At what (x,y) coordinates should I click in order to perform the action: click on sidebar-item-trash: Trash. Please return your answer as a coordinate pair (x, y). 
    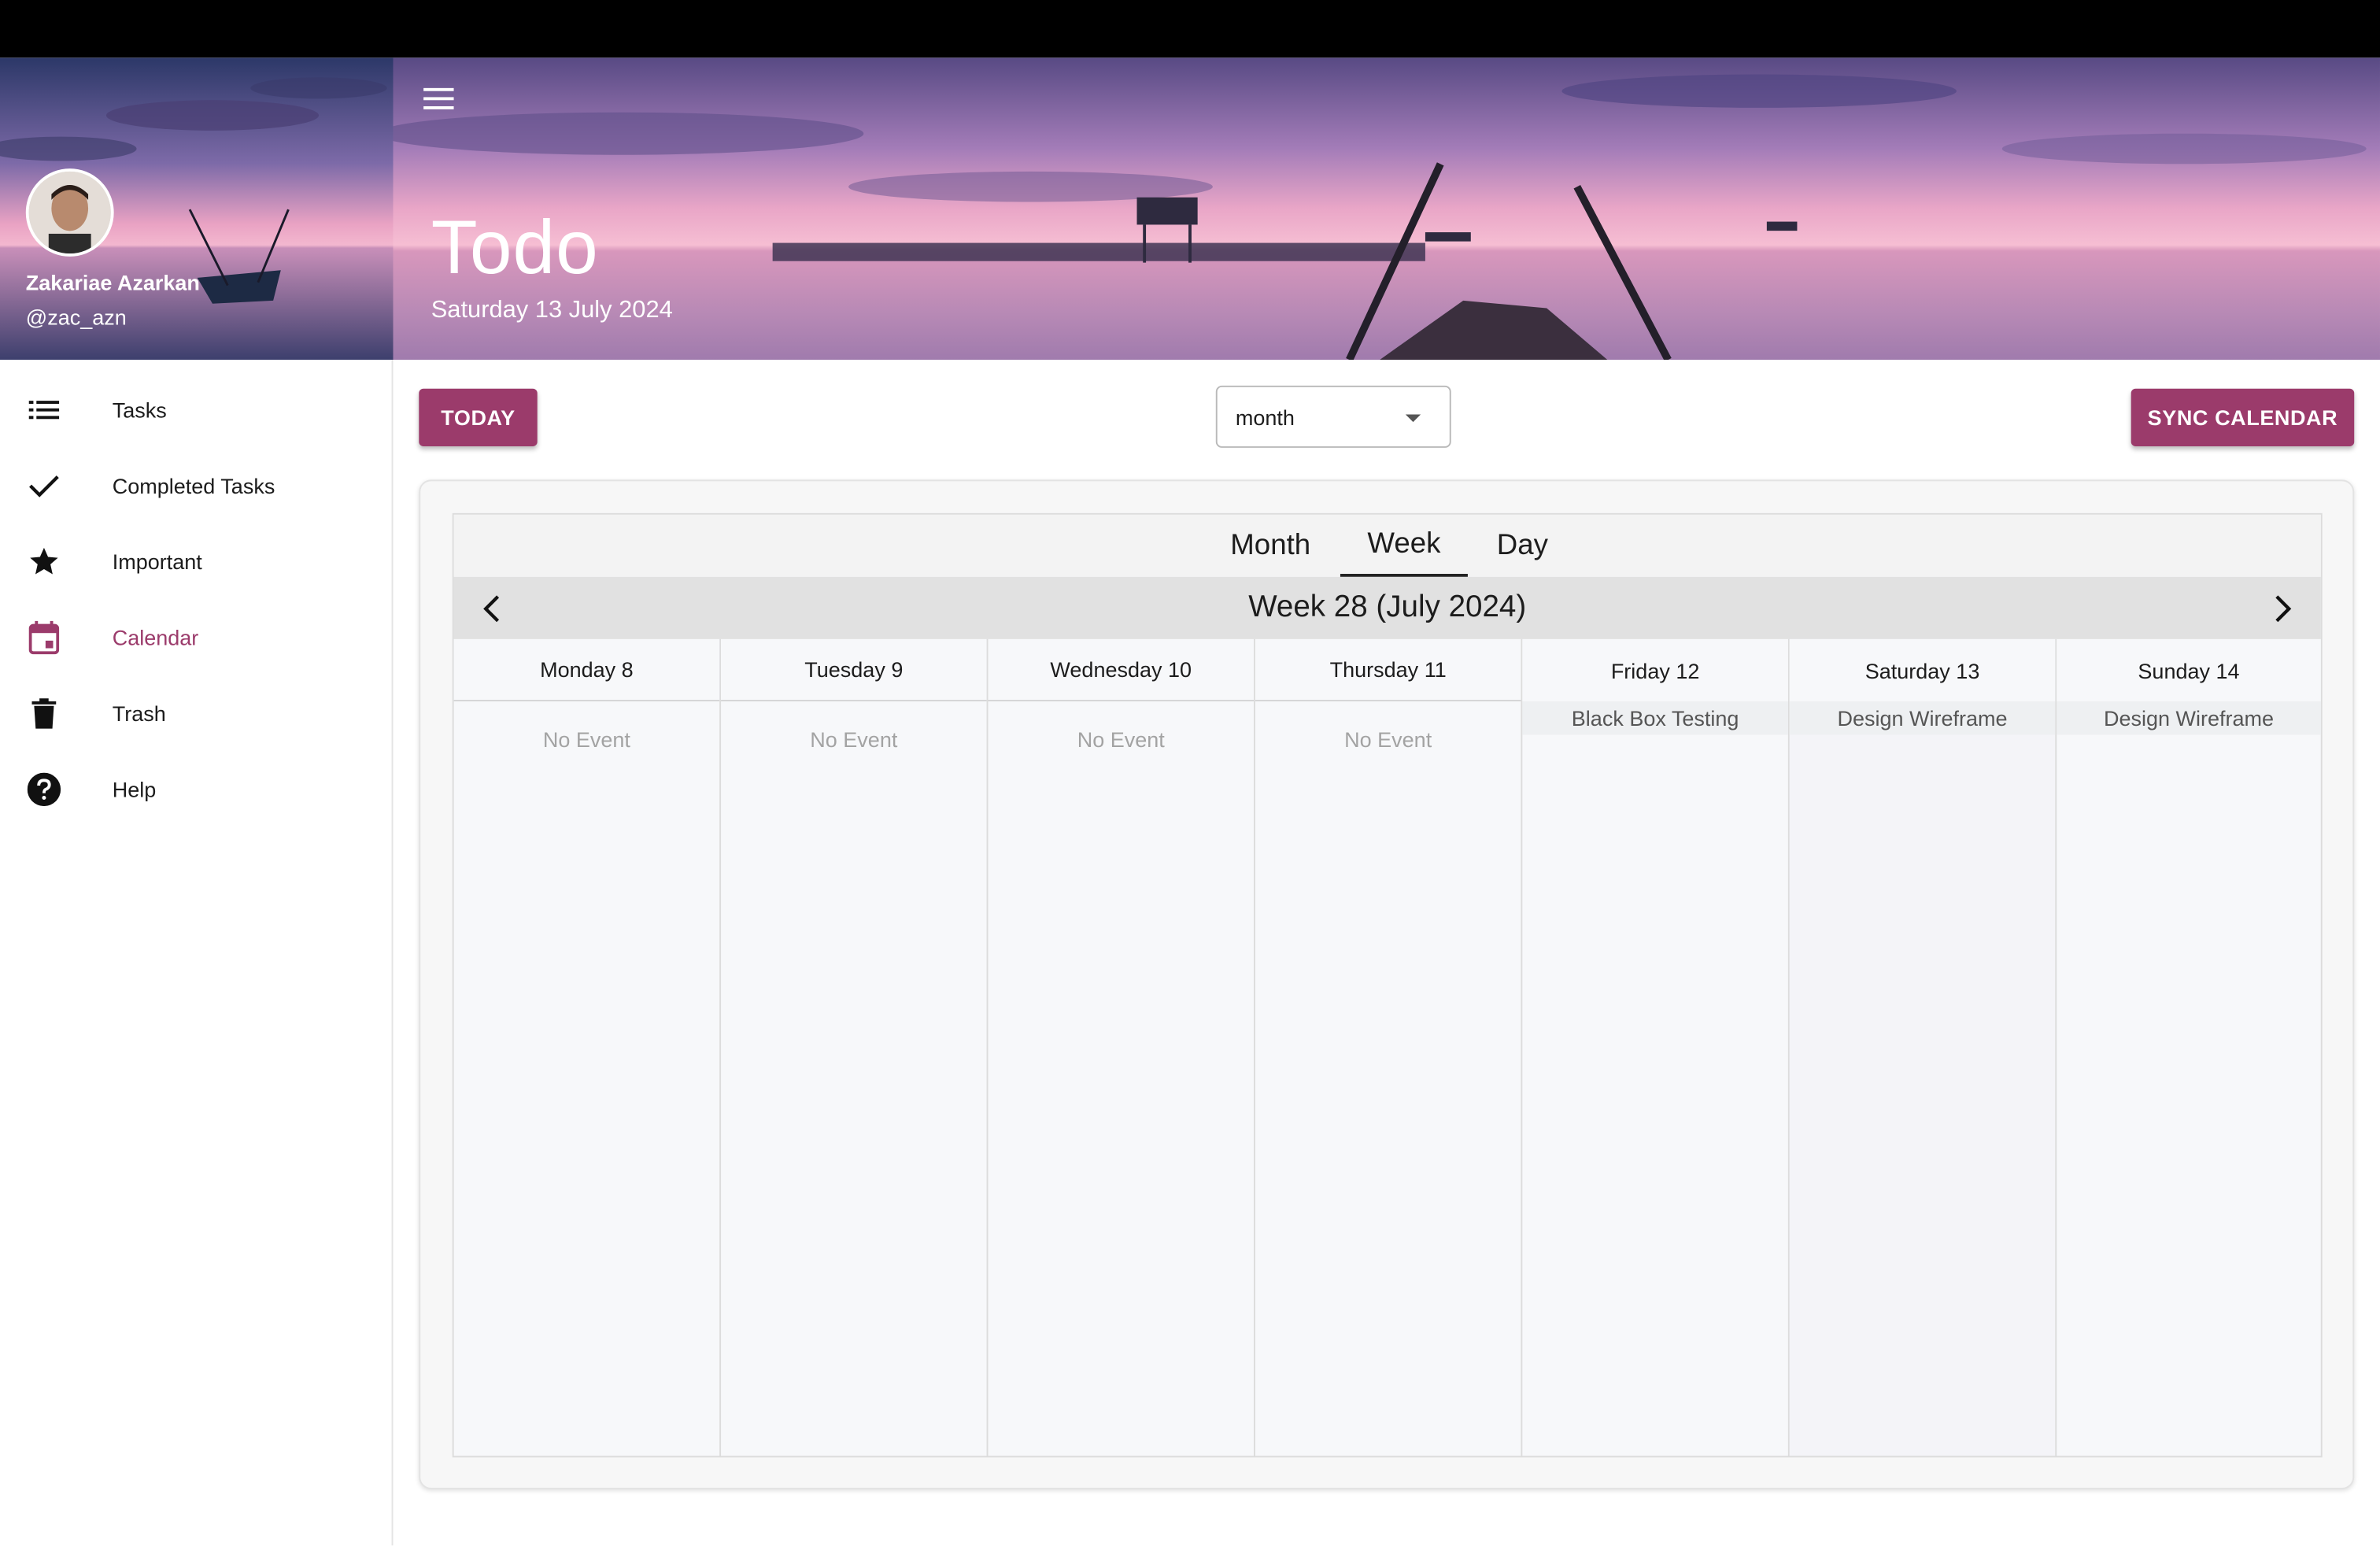
    Looking at the image, I should click on (196, 714).